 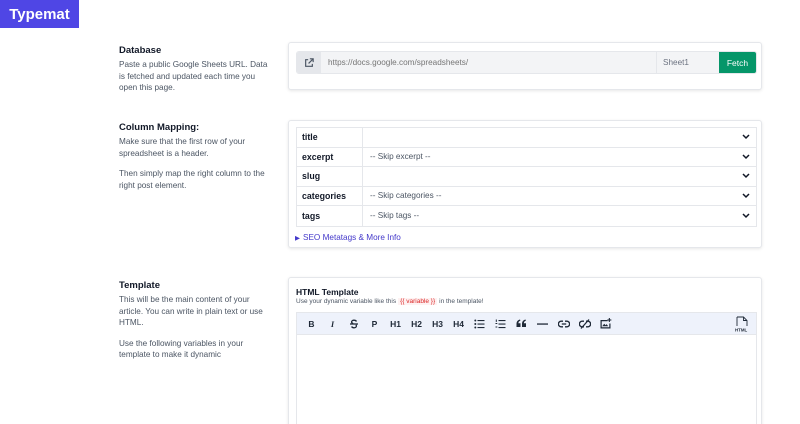 I want to click on html-label: HTML, so click(x=741, y=329).